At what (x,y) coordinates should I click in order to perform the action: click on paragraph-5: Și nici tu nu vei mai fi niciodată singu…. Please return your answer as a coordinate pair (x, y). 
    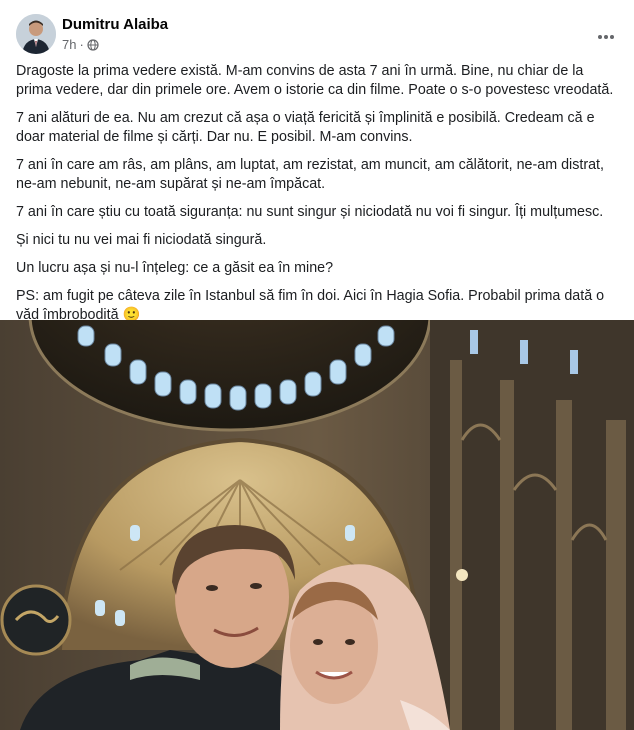
    Looking at the image, I should click on (141, 240).